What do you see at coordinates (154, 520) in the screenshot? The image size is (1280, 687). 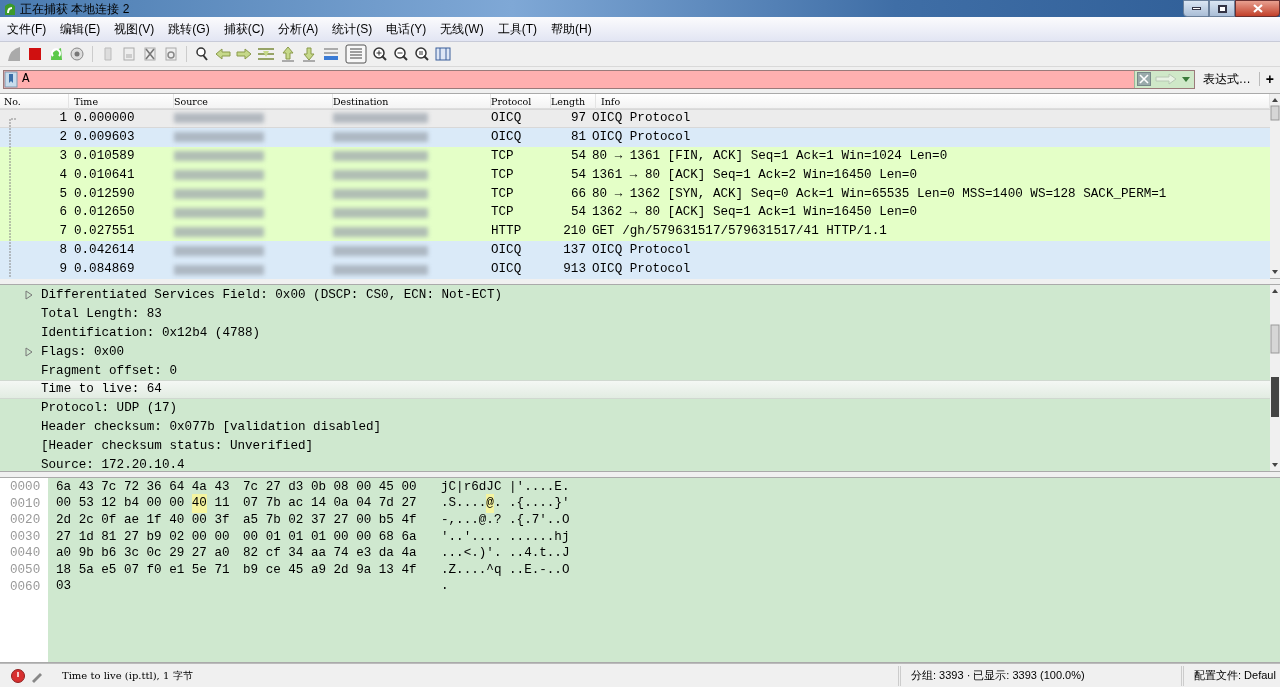 I see `hex-byte: 1f` at bounding box center [154, 520].